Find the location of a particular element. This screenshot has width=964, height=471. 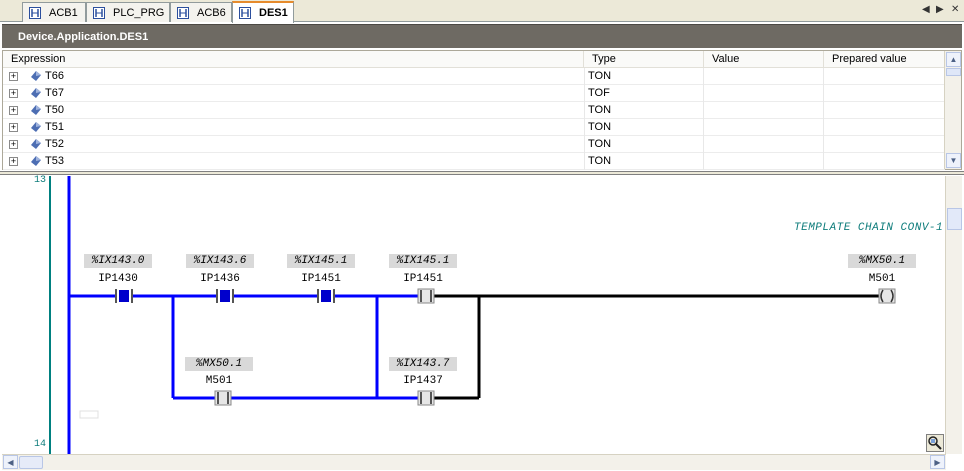

column-header-expression: Expression is located at coordinates (293, 59).